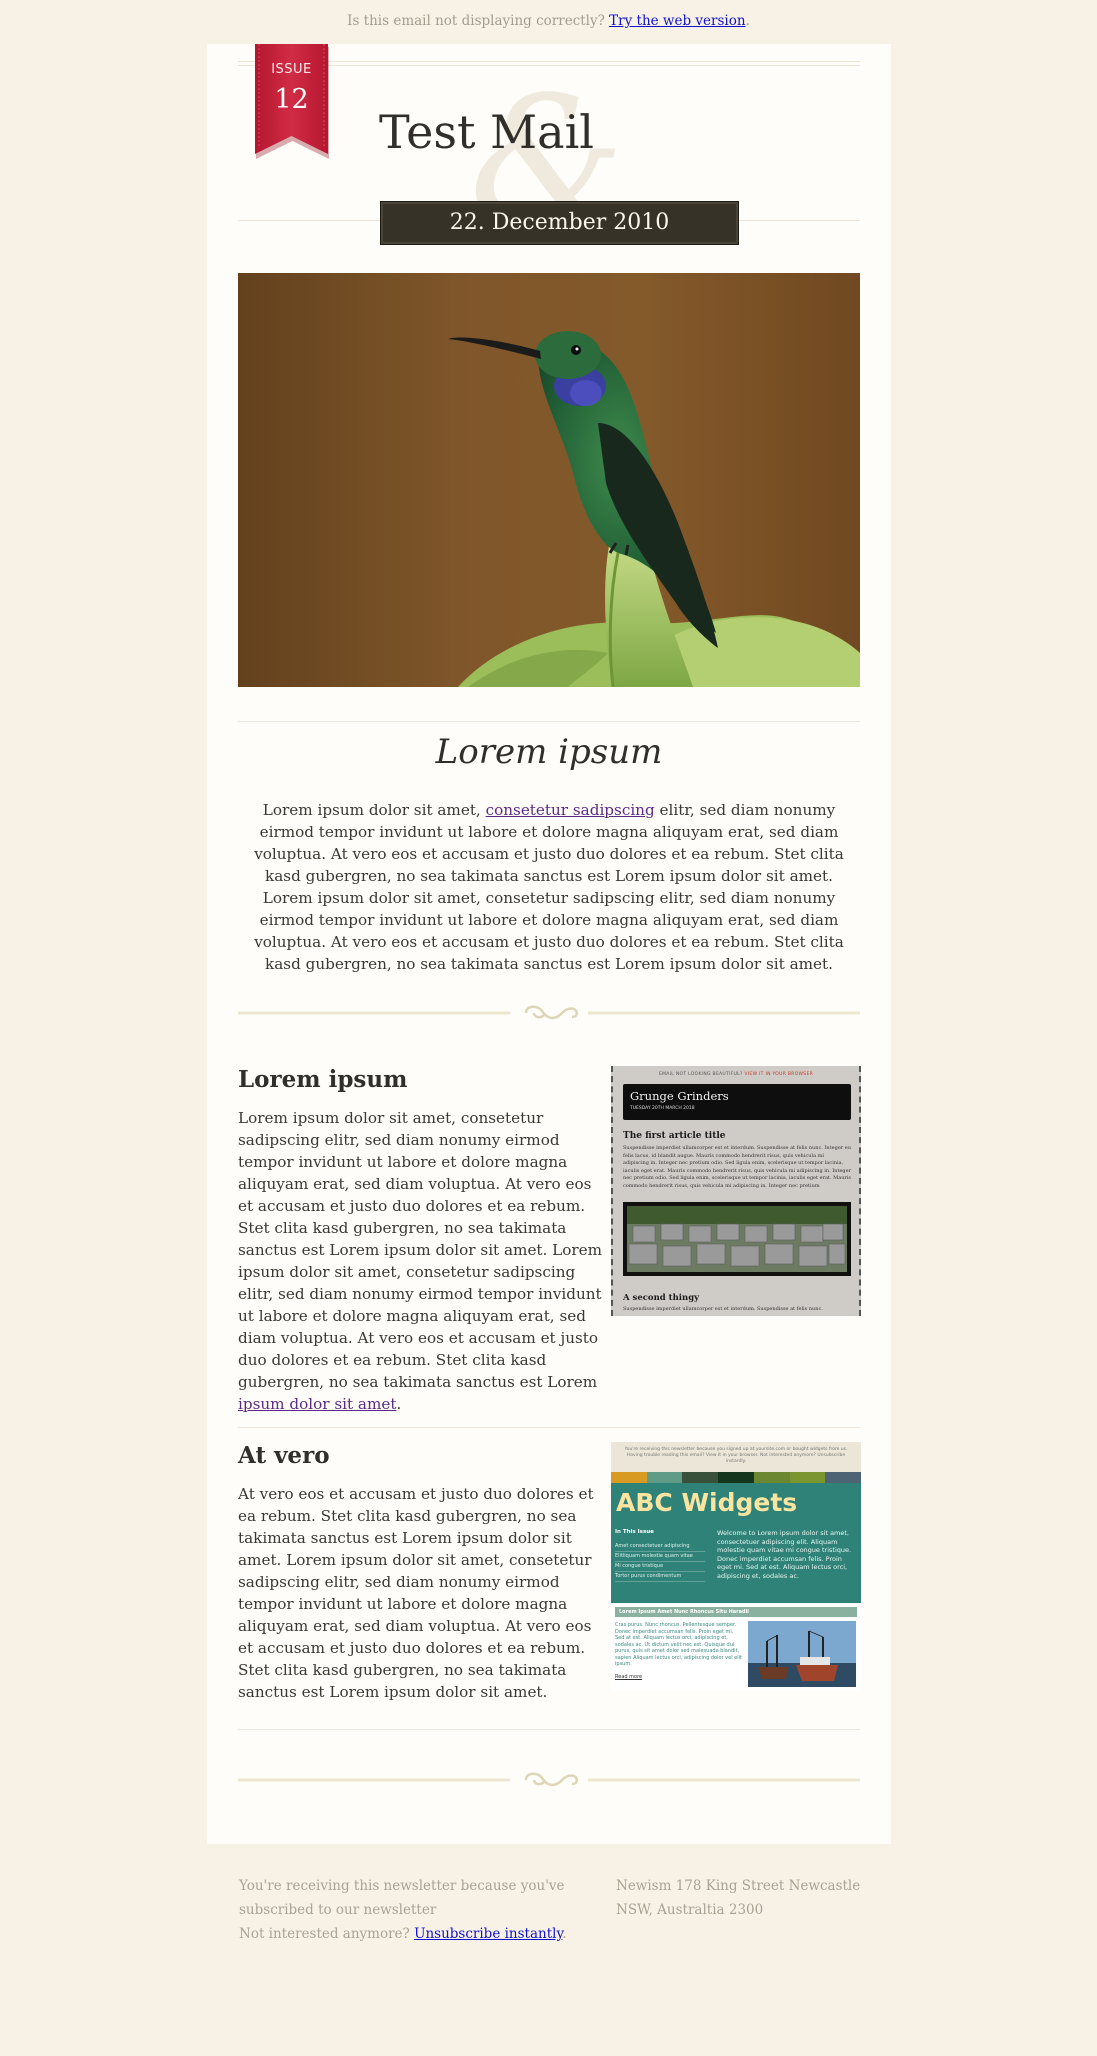 Image resolution: width=1097 pixels, height=2056 pixels. I want to click on thumb2-issue-item: Elitliquam molestie quam vitae, so click(660, 1557).